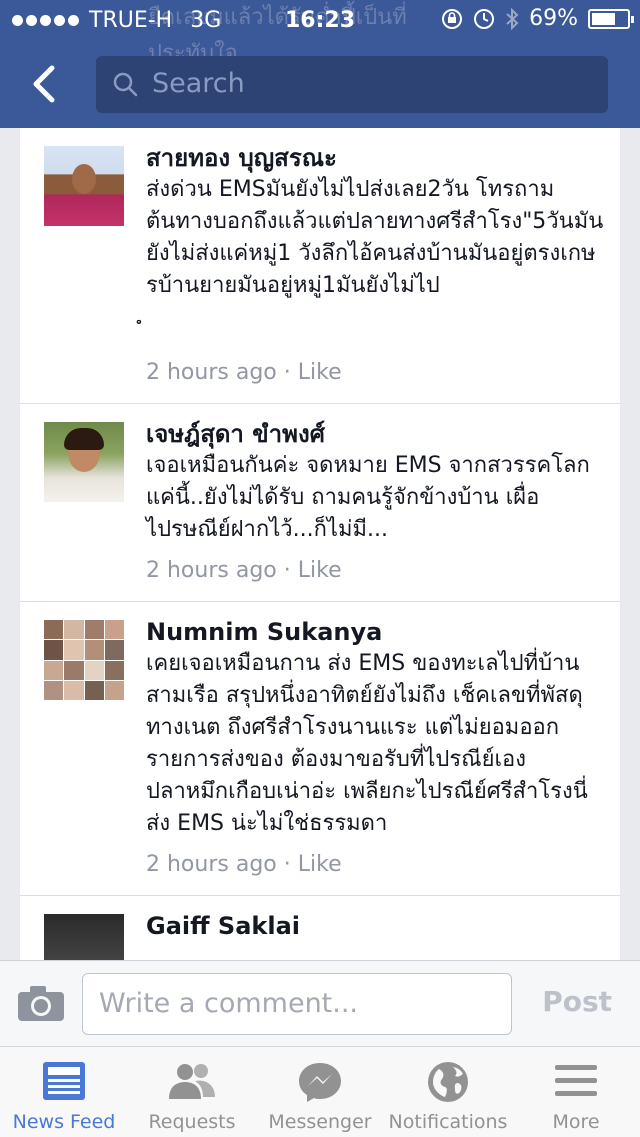 Image resolution: width=640 pixels, height=1137 pixels. What do you see at coordinates (320, 21) in the screenshot?
I see `status-bar: TRUE-H 3G 16:23 69%` at bounding box center [320, 21].